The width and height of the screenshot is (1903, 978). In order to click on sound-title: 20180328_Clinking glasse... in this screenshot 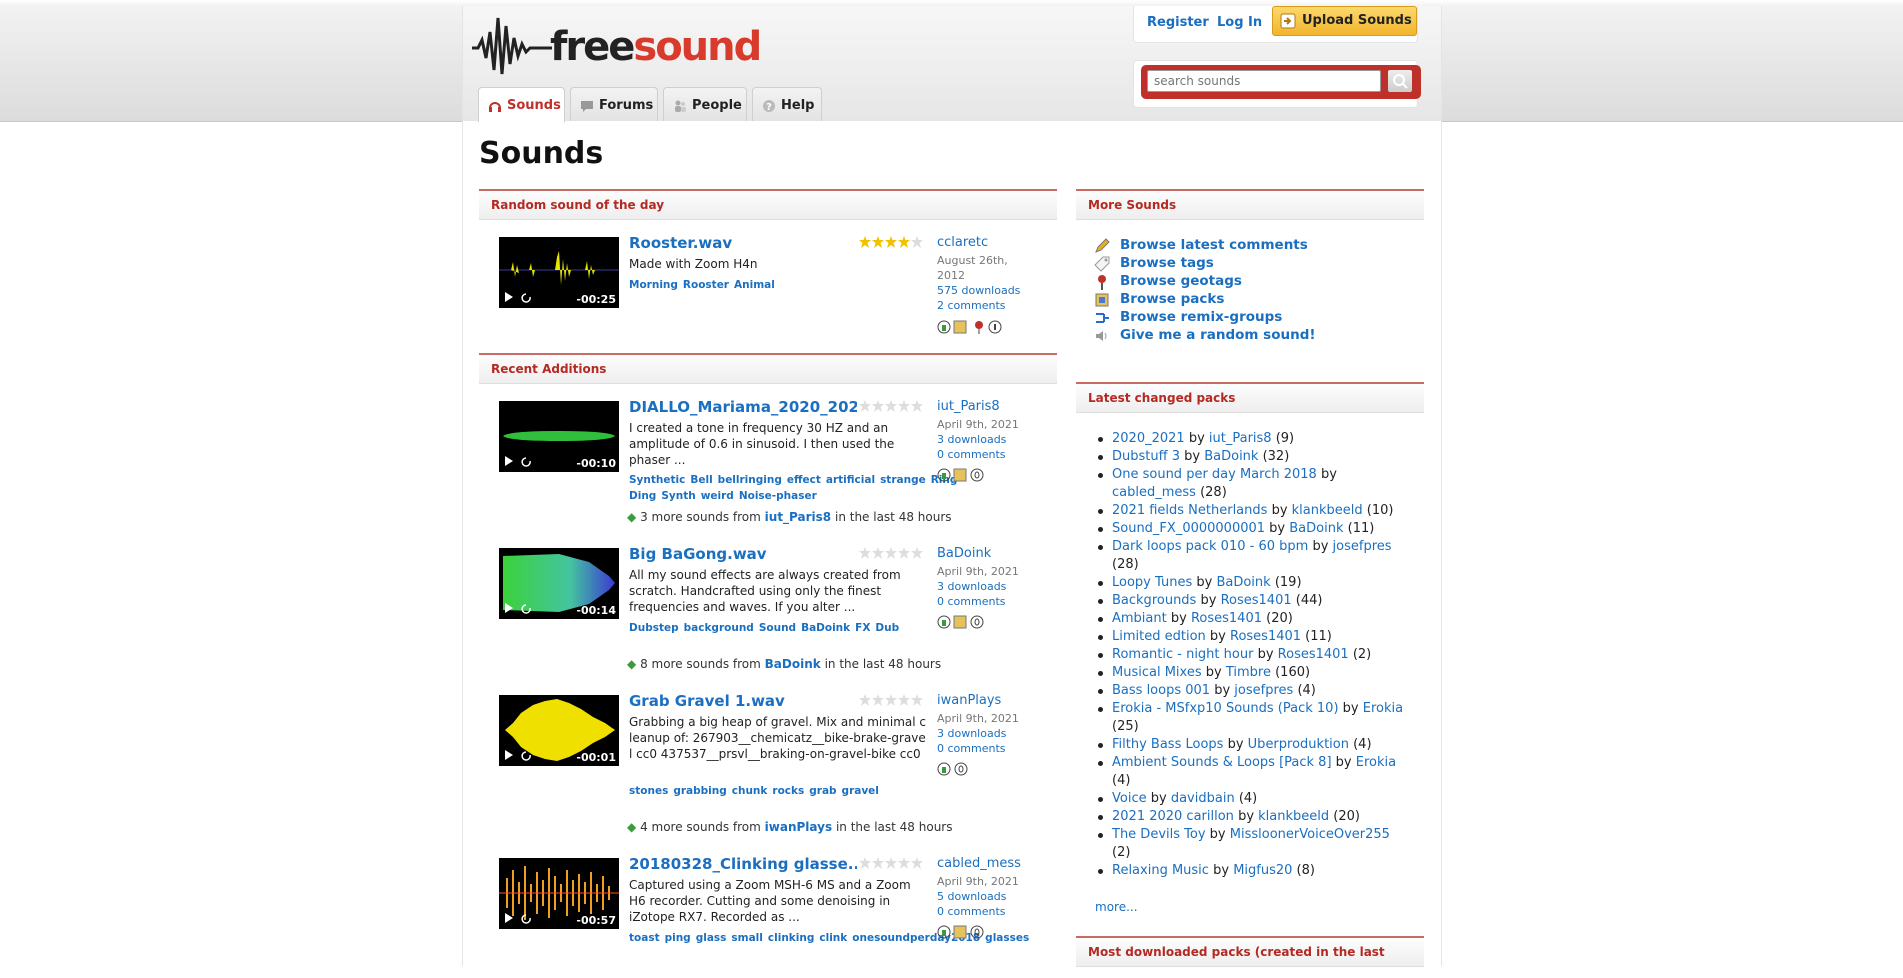, I will do `click(743, 864)`.